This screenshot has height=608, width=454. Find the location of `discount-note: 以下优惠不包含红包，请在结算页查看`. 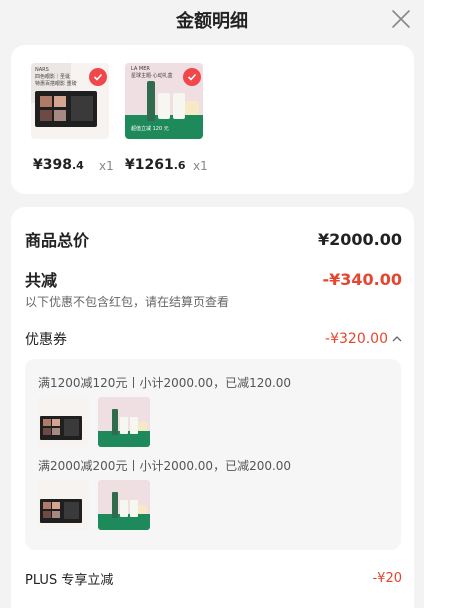

discount-note: 以下优惠不包含红包，请在结算页查看 is located at coordinates (127, 302).